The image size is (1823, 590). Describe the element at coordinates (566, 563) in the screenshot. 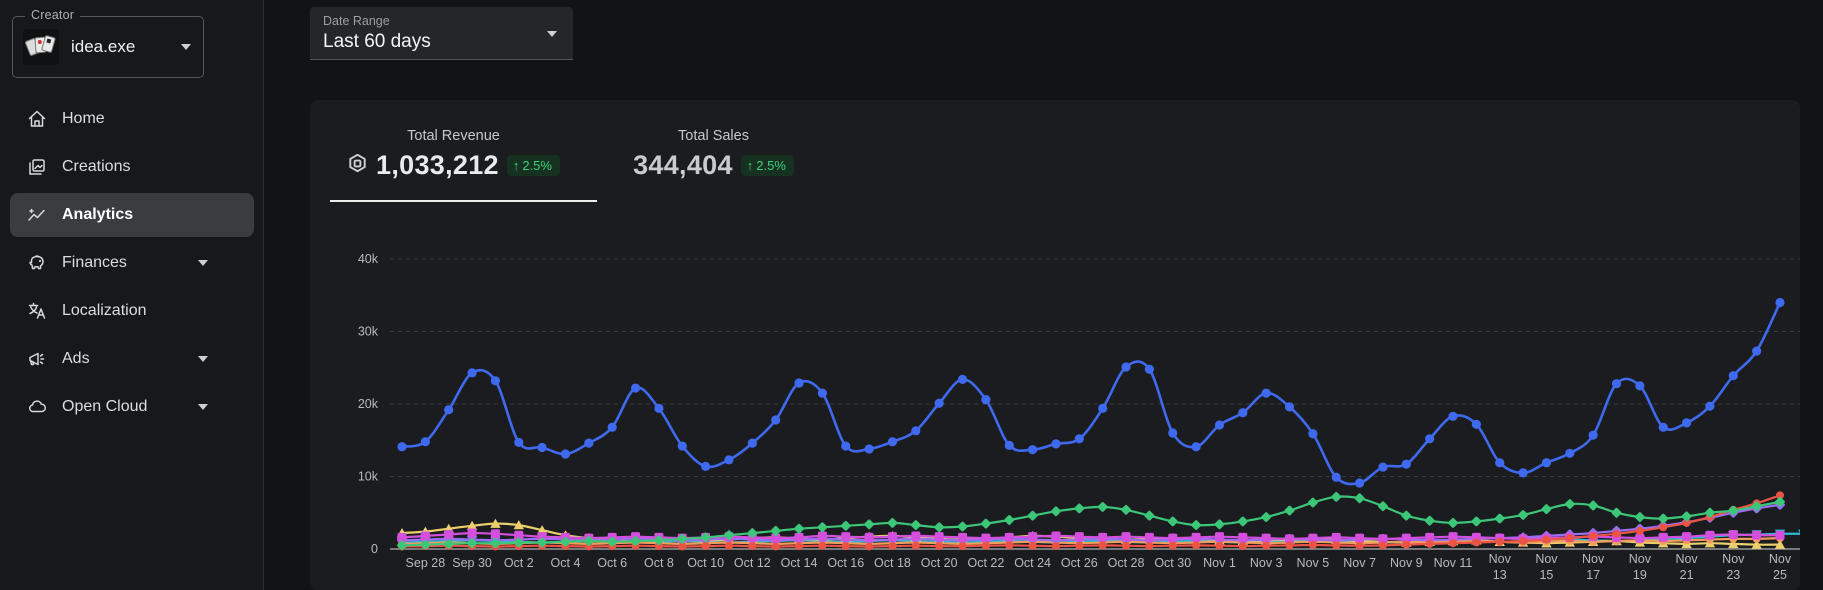

I see `x-axis-tick: Oct 4` at that location.